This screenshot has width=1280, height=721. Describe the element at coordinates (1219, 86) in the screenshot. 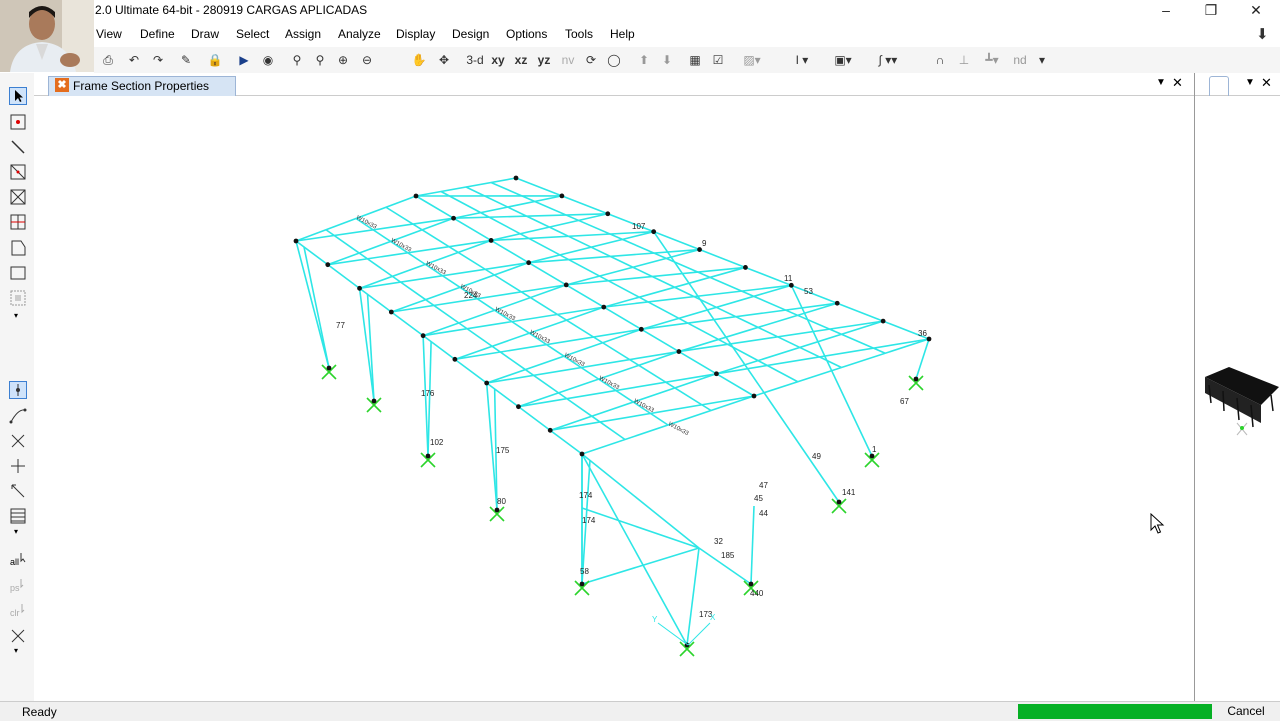

I see `secondary-tab` at that location.